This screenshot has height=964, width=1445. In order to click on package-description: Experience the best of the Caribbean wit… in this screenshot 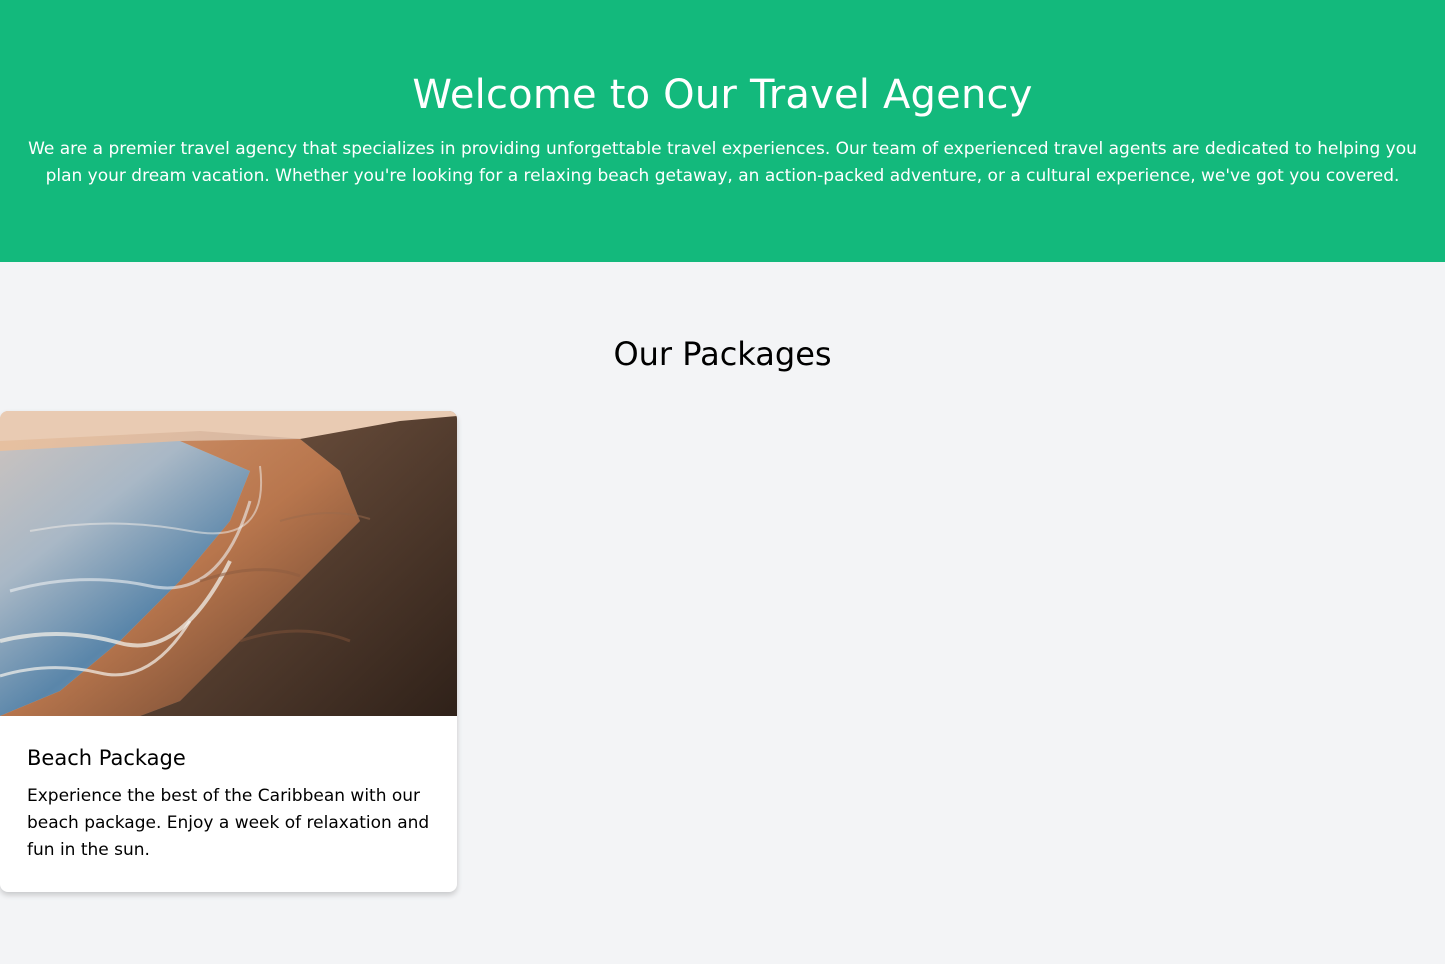, I will do `click(228, 823)`.